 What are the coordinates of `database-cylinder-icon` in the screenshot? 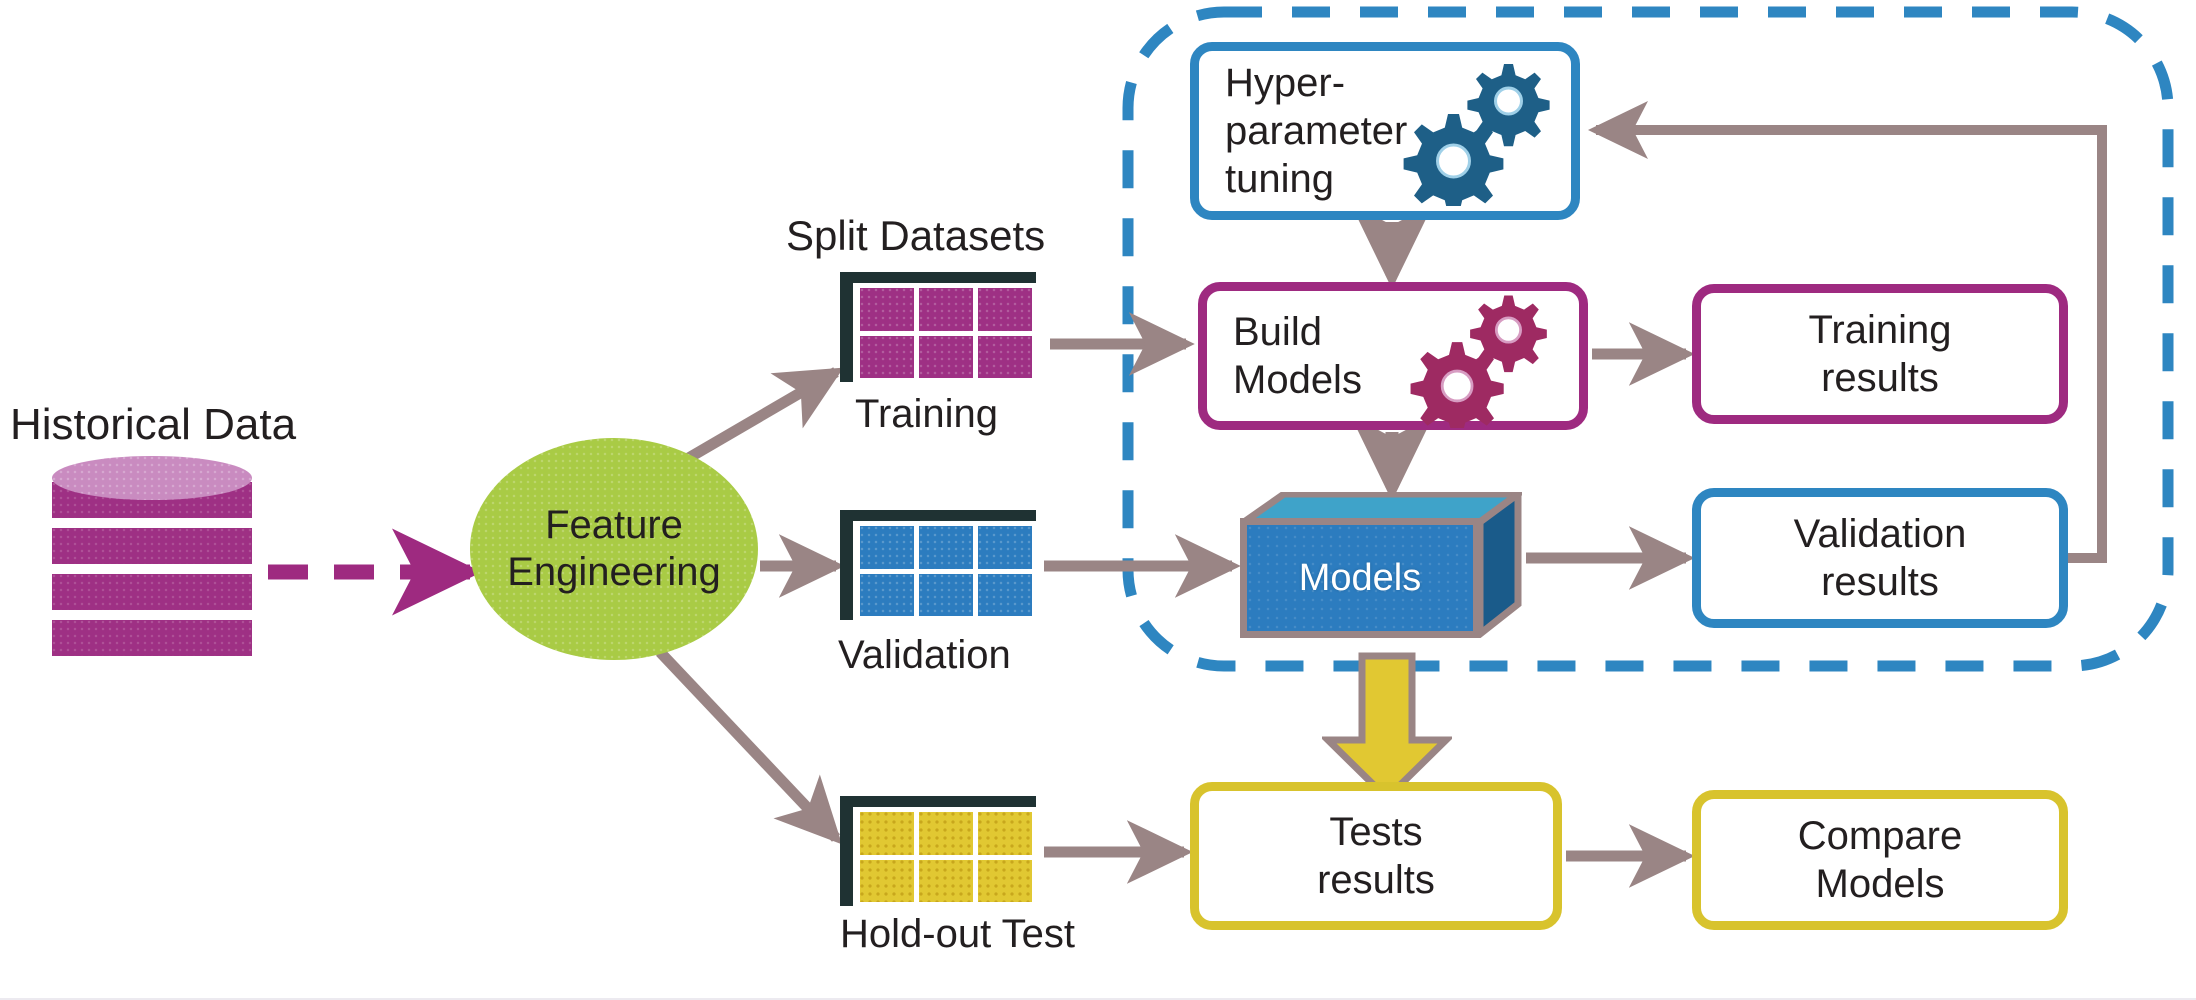 It's located at (152, 563).